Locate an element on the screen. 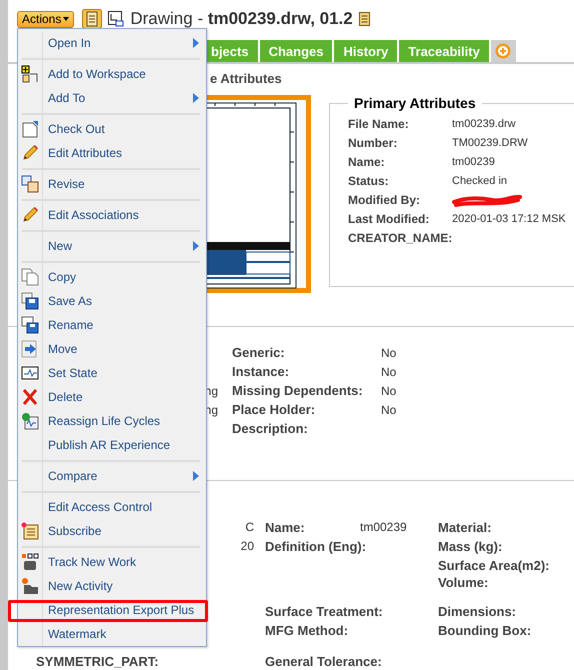  menu-item: Revise is located at coordinates (112, 184).